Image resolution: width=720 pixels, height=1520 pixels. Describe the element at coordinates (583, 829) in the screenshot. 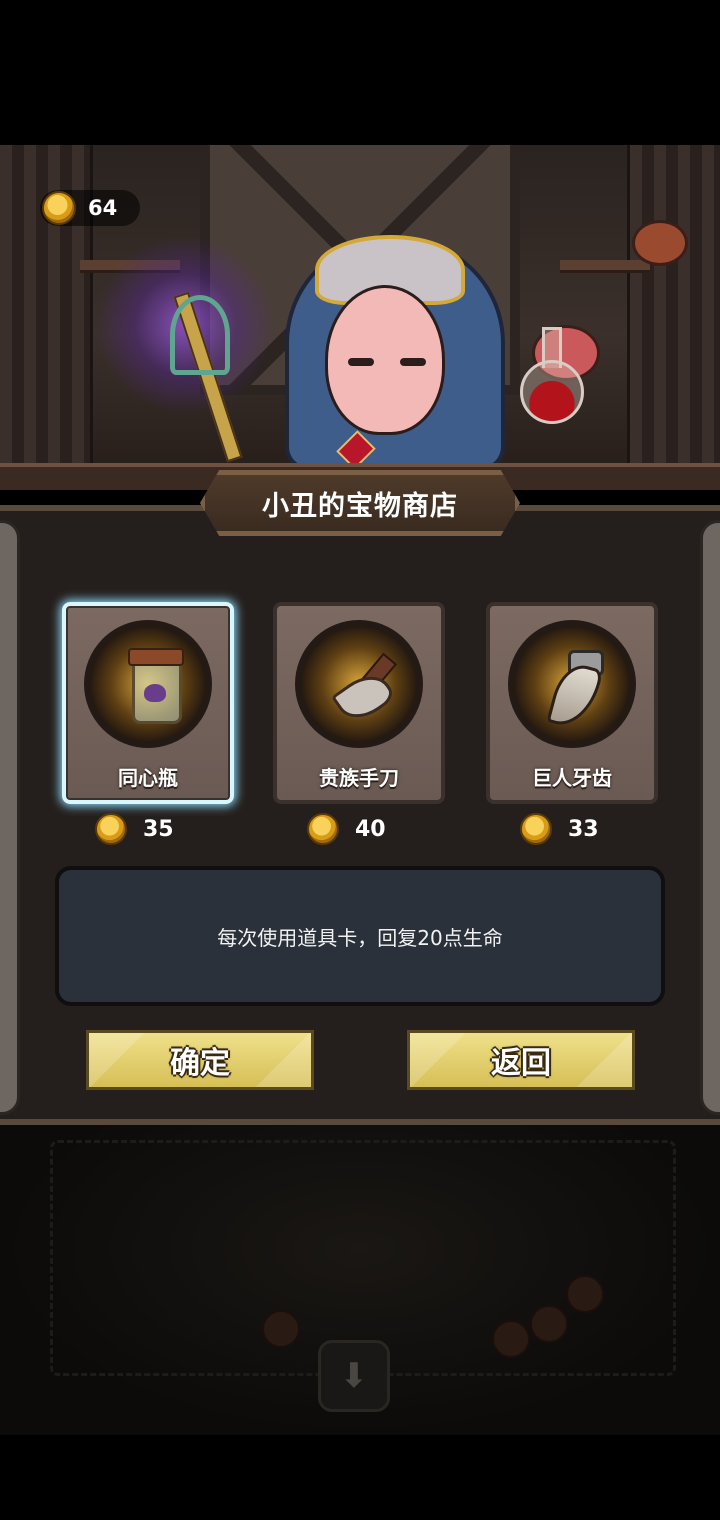

I see `price-value: 33` at that location.